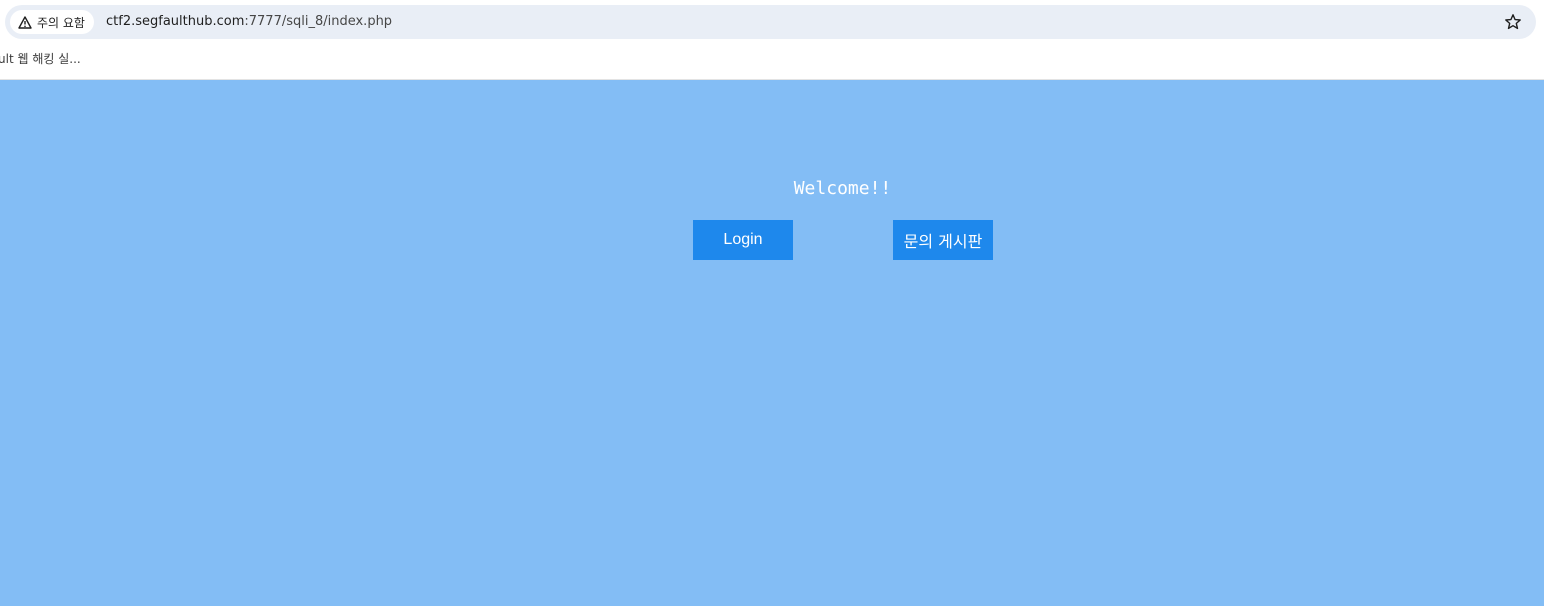  What do you see at coordinates (1513, 22) in the screenshot?
I see `bookmark-star-icon` at bounding box center [1513, 22].